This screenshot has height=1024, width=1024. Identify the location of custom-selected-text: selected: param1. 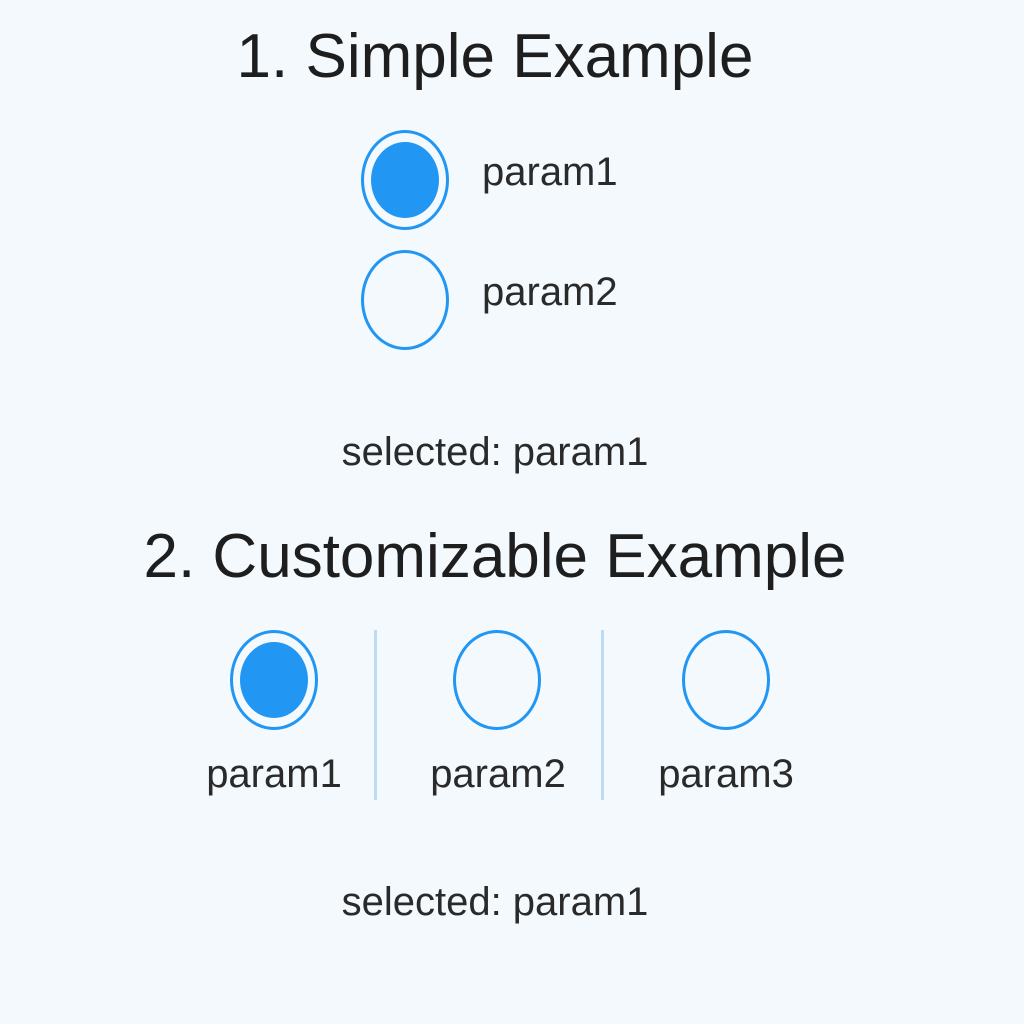
(495, 902).